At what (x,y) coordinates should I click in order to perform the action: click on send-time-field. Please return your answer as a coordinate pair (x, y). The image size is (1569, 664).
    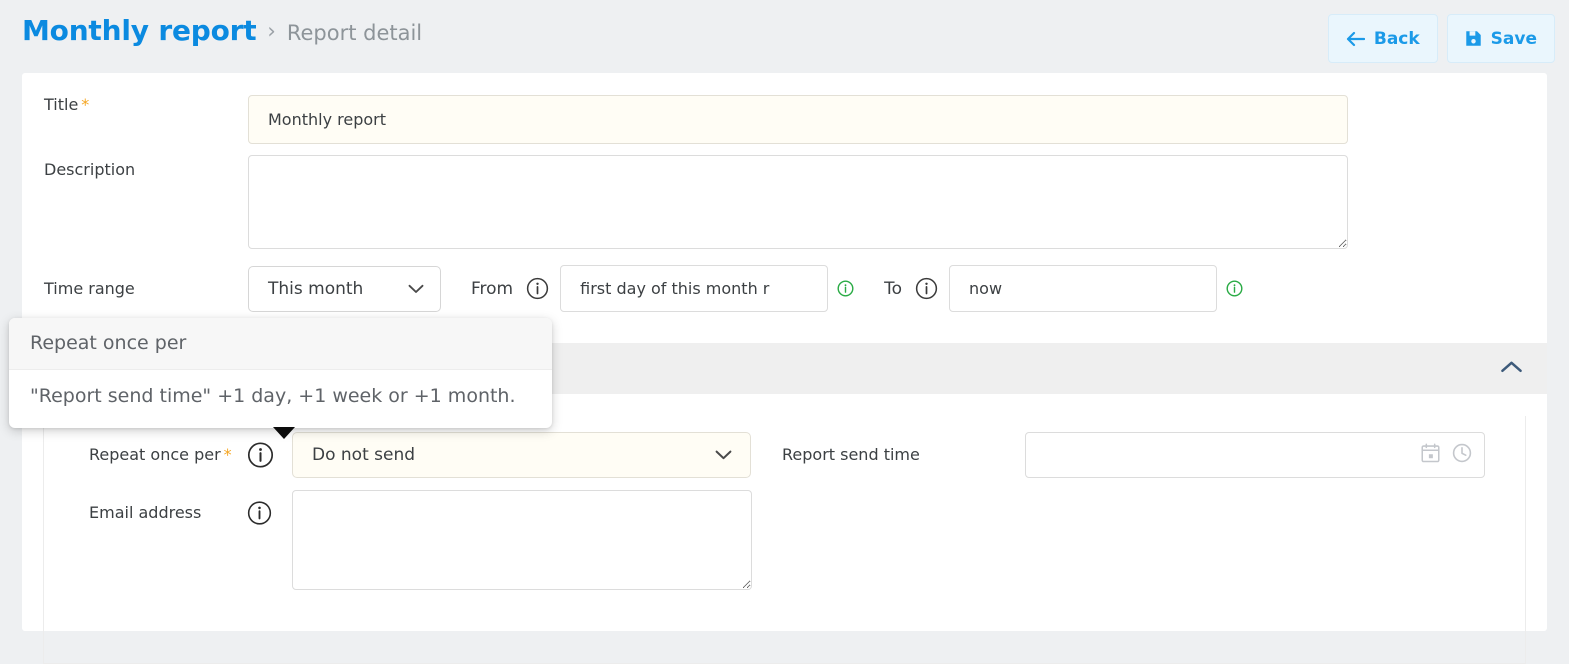
    Looking at the image, I should click on (1255, 455).